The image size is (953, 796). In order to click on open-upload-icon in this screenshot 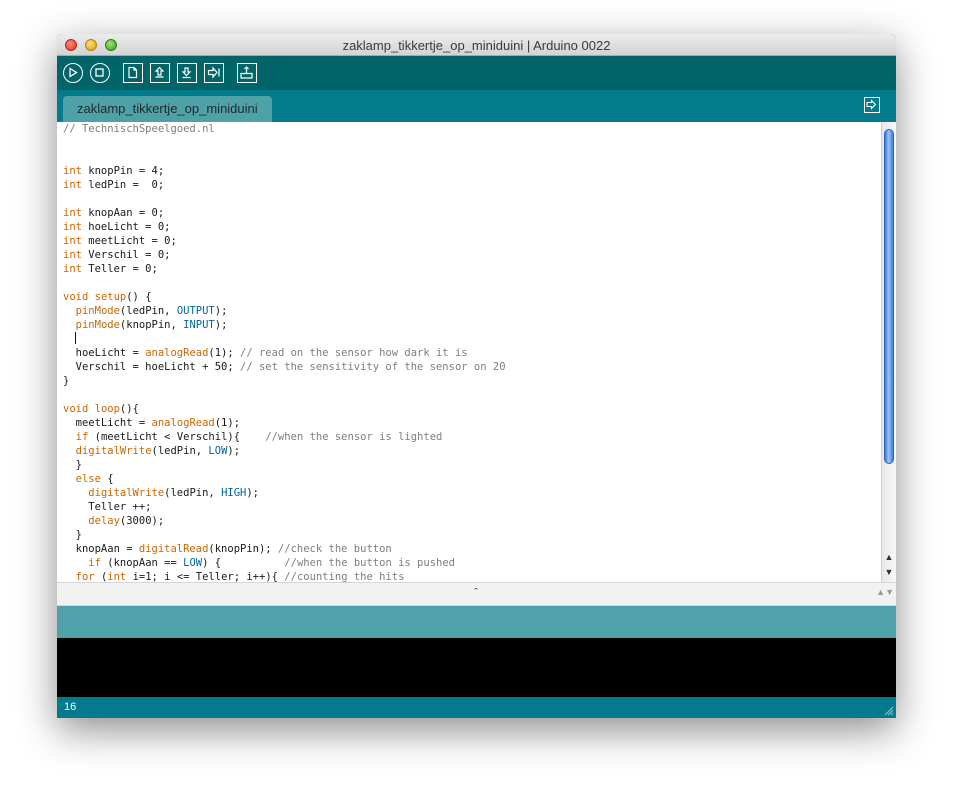, I will do `click(159, 72)`.